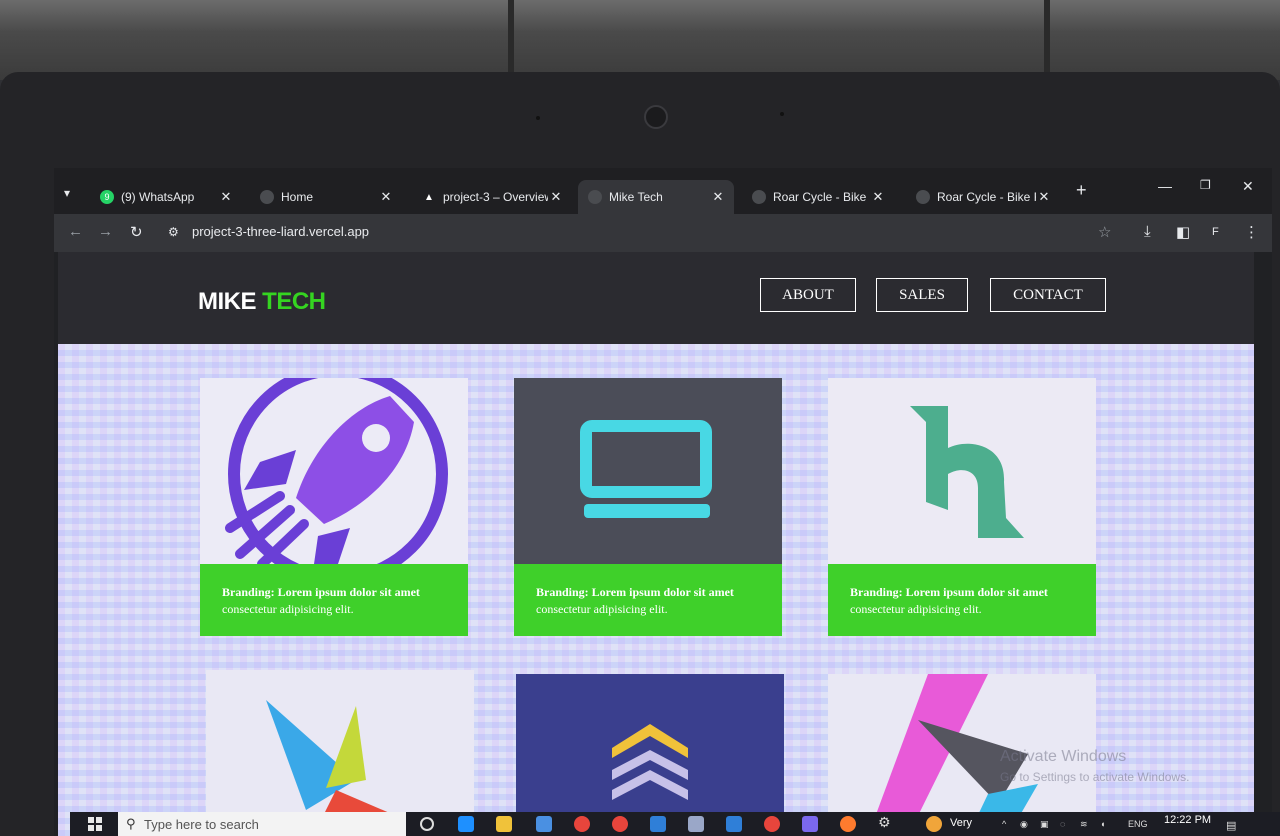 This screenshot has height=836, width=1280. Describe the element at coordinates (658, 824) in the screenshot. I see `vscode-icon` at that location.